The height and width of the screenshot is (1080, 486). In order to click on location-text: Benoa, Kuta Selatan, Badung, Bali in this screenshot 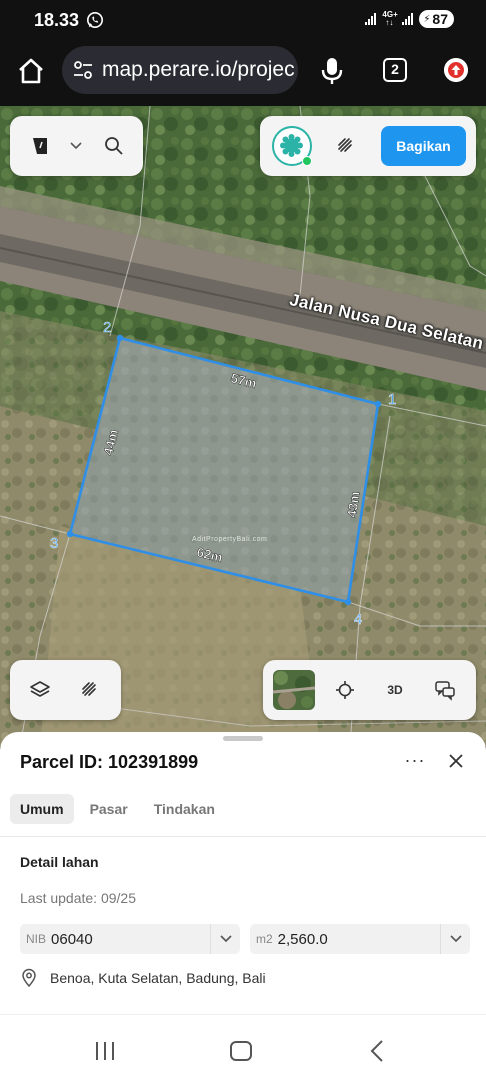, I will do `click(158, 978)`.